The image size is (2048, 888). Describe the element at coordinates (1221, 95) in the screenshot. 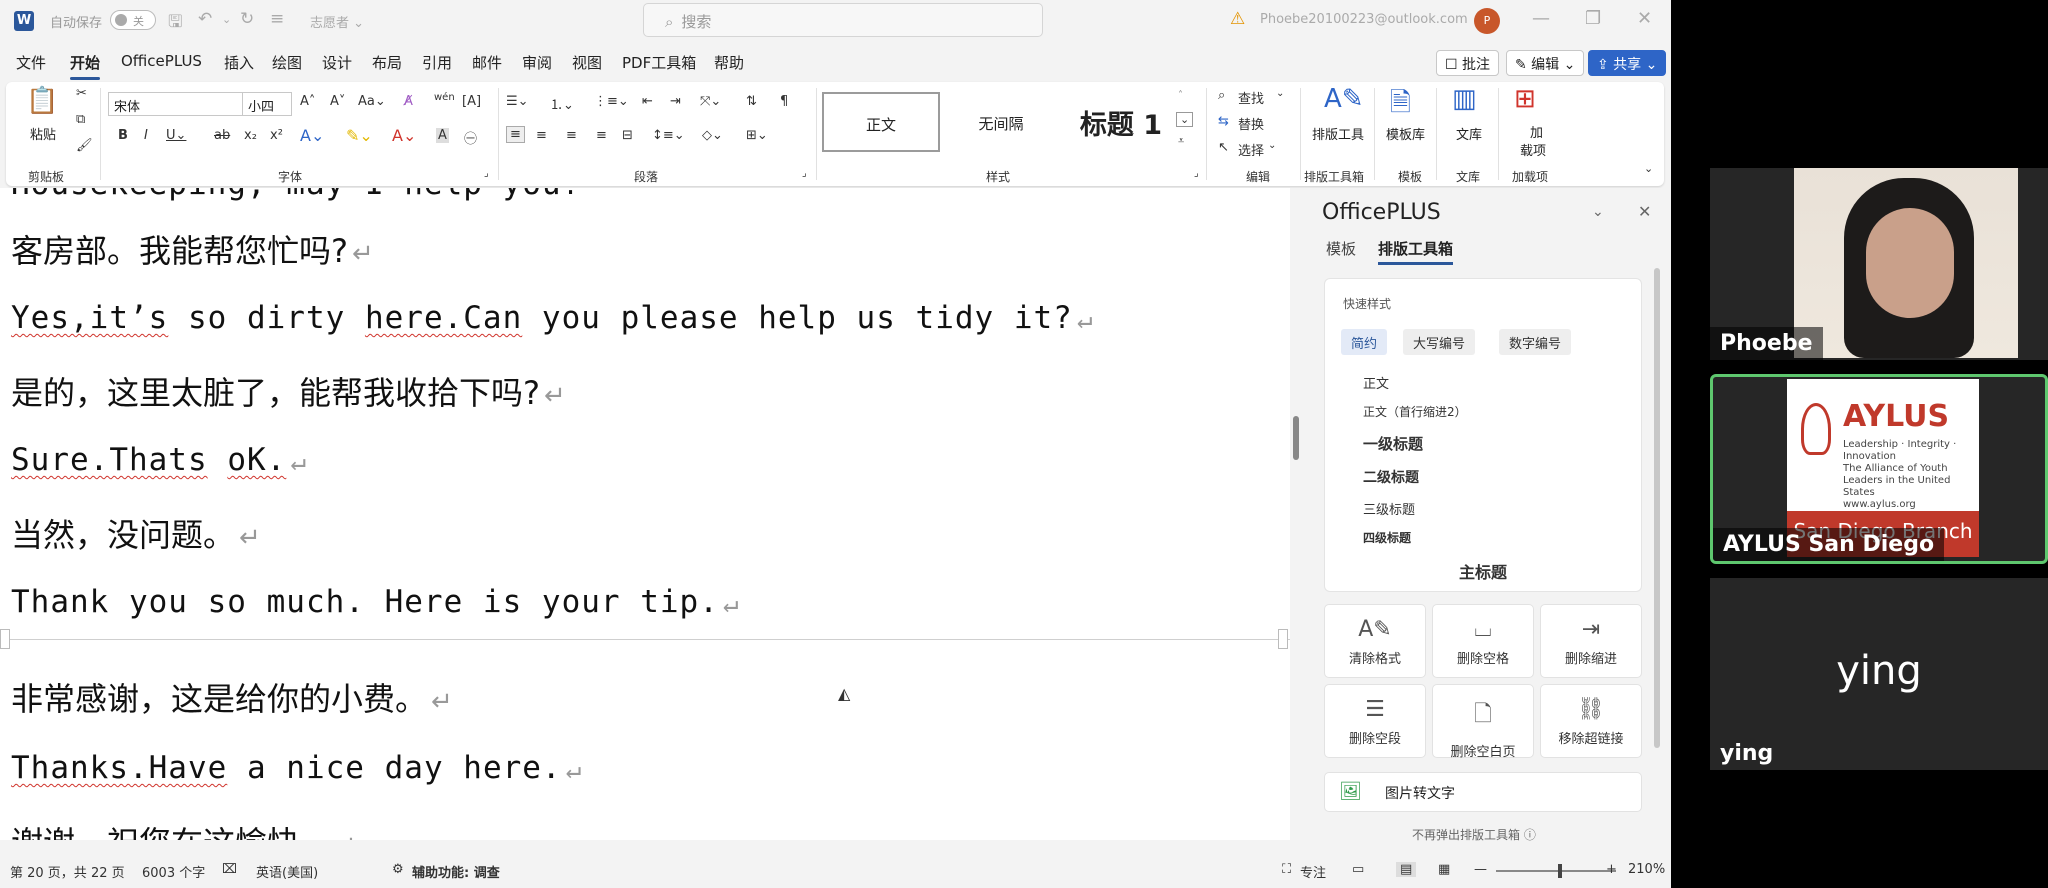

I see `find-icon: ⌕` at that location.